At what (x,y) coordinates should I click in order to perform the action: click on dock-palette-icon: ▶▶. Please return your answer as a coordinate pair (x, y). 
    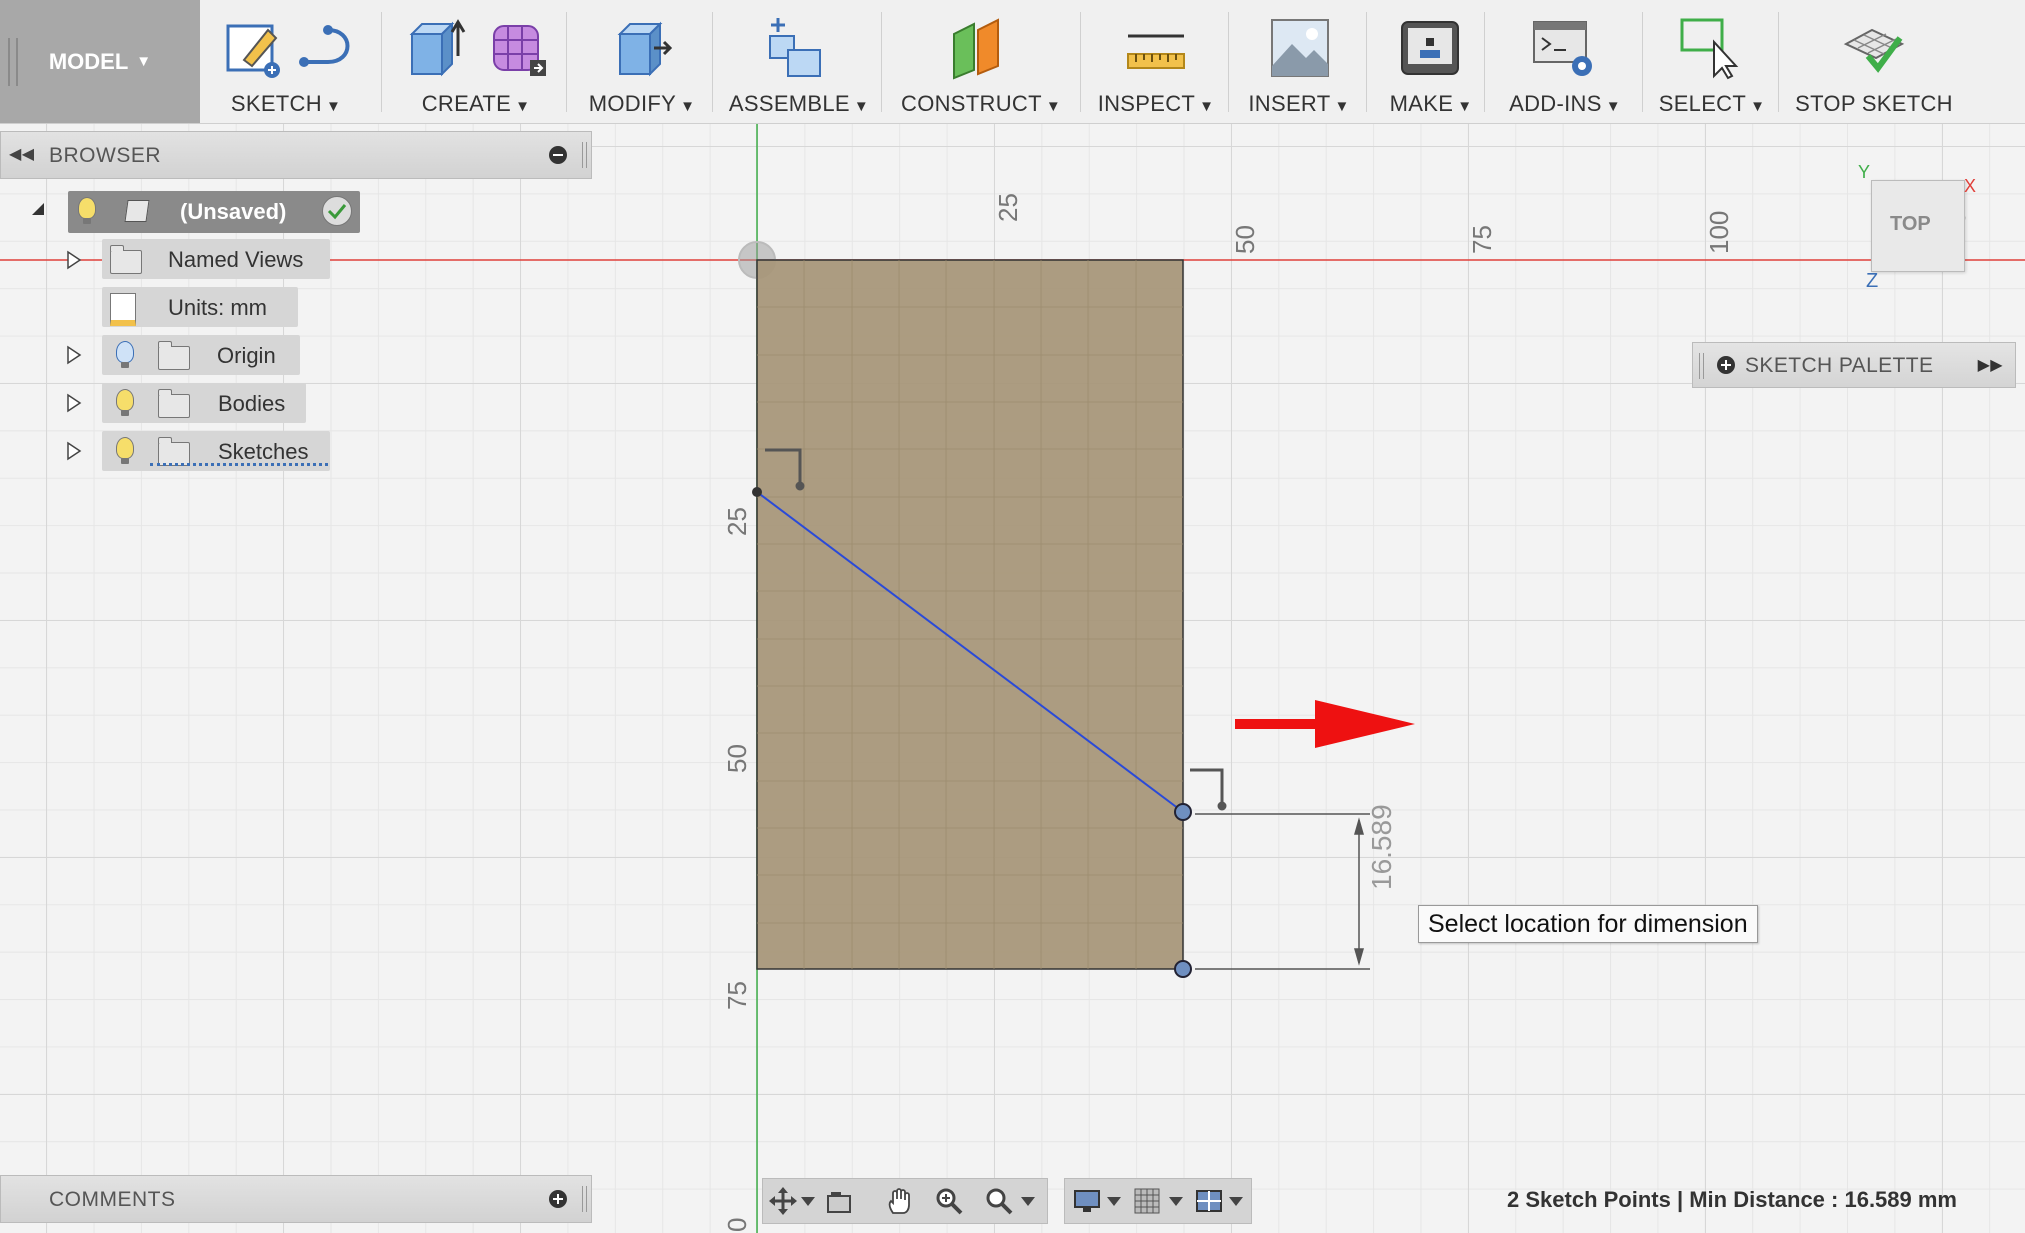
    Looking at the image, I should click on (1990, 365).